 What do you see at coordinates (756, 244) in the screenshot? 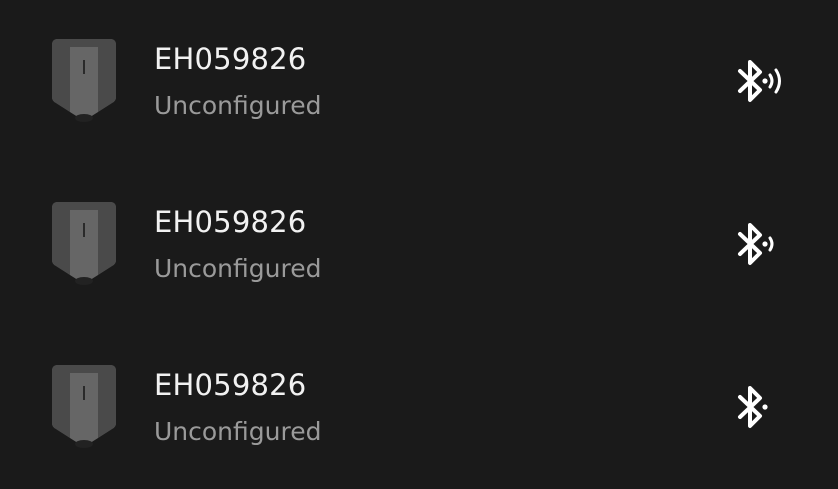
I see `bluetooth-signal-medium-icon` at bounding box center [756, 244].